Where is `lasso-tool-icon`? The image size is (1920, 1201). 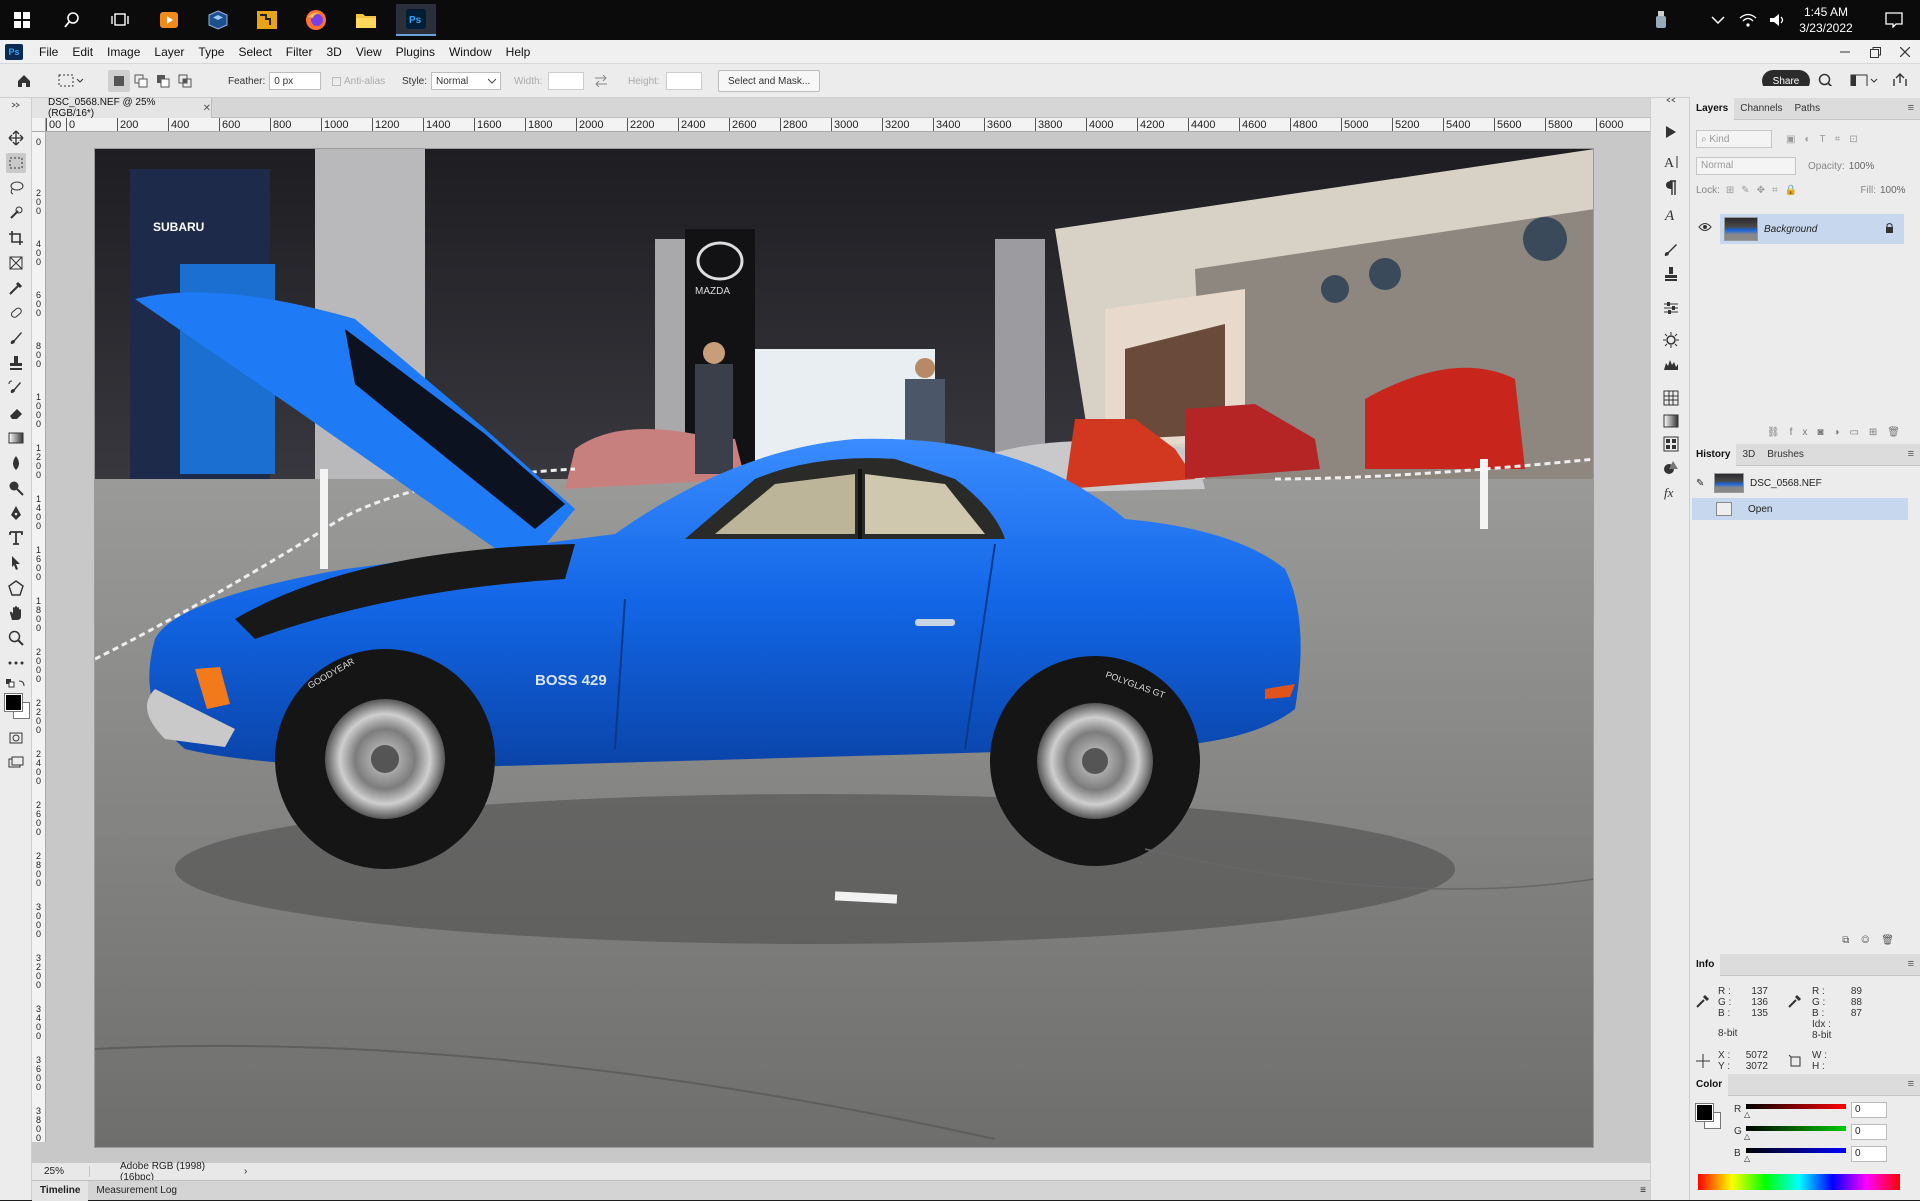
lasso-tool-icon is located at coordinates (16, 188).